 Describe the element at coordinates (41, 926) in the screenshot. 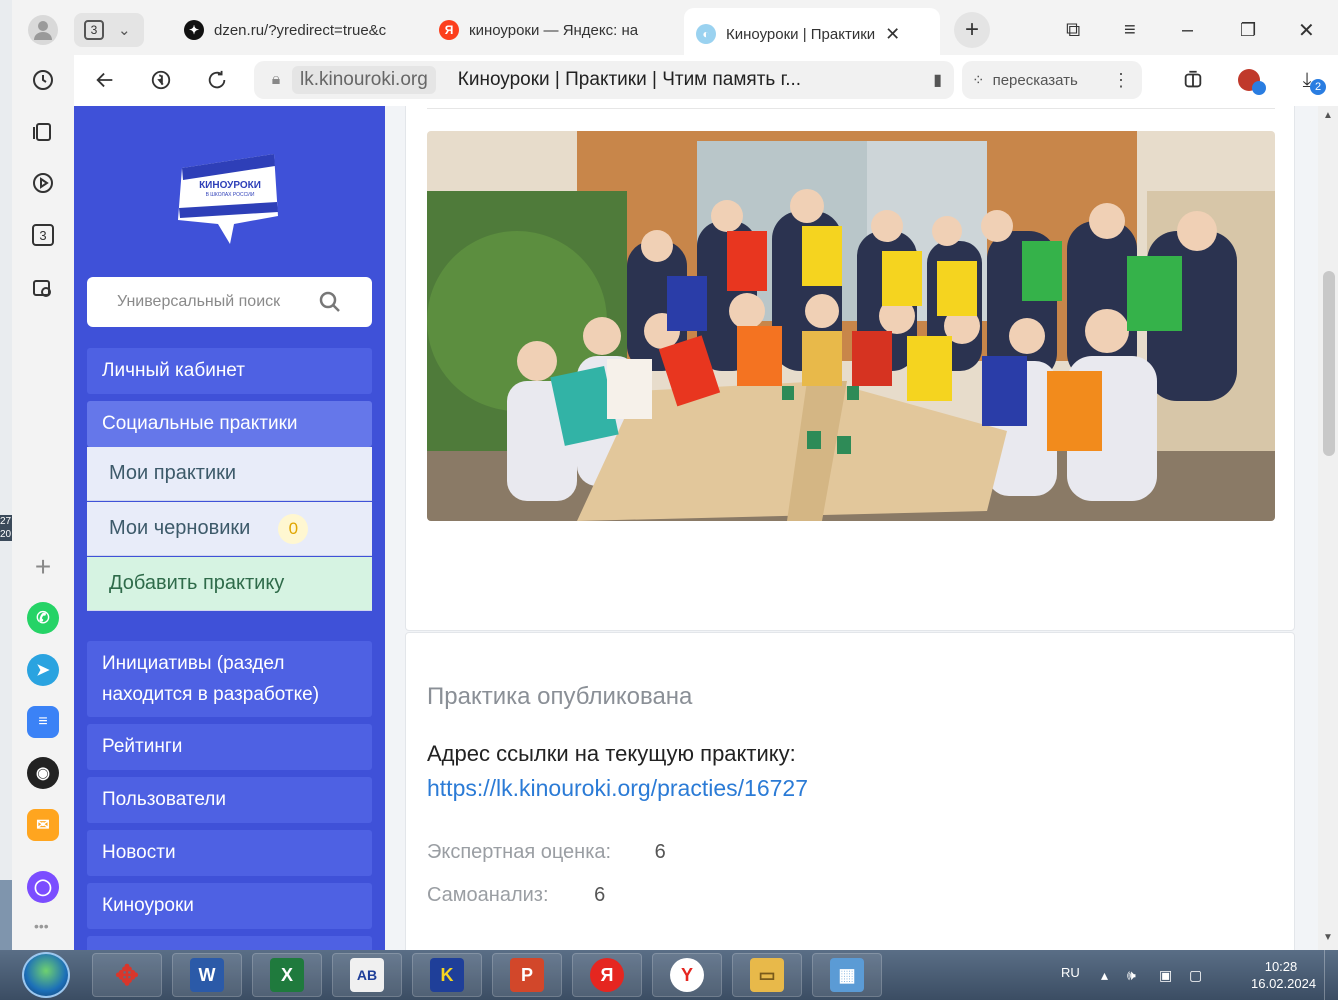

I see `more-apps-icon: •••` at that location.